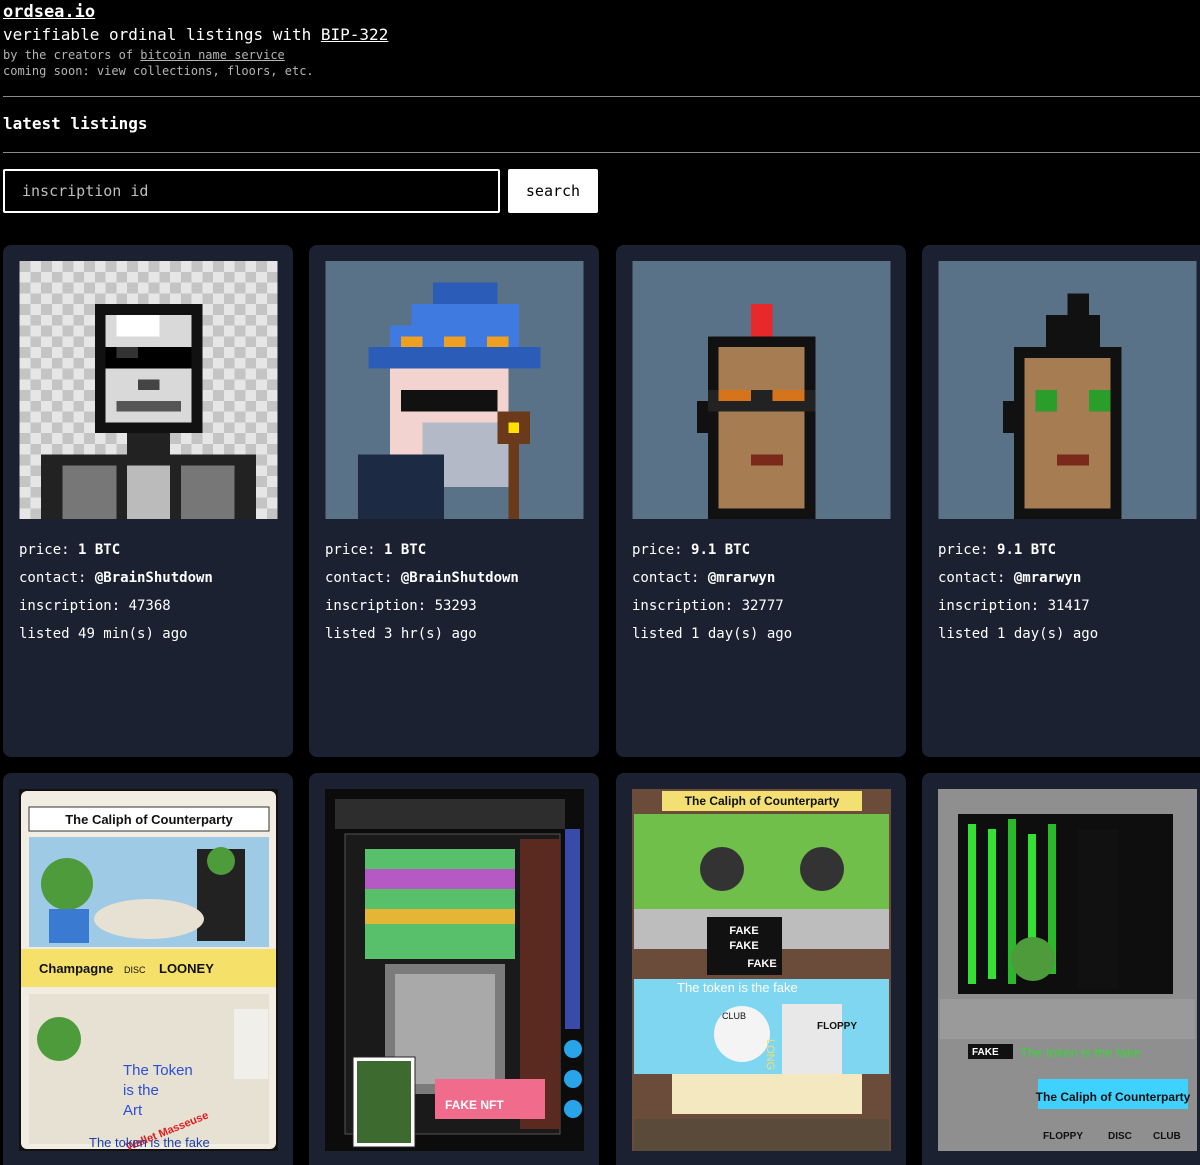 The height and width of the screenshot is (1165, 1200). What do you see at coordinates (1113, 1097) in the screenshot?
I see `card-text: The Caliph of Counterparty` at bounding box center [1113, 1097].